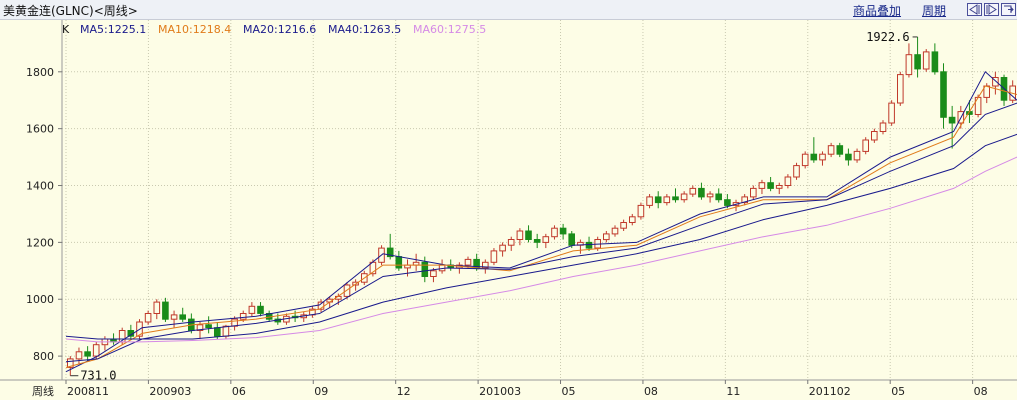 This screenshot has width=1017, height=400. I want to click on x-tick-label: 12, so click(404, 391).